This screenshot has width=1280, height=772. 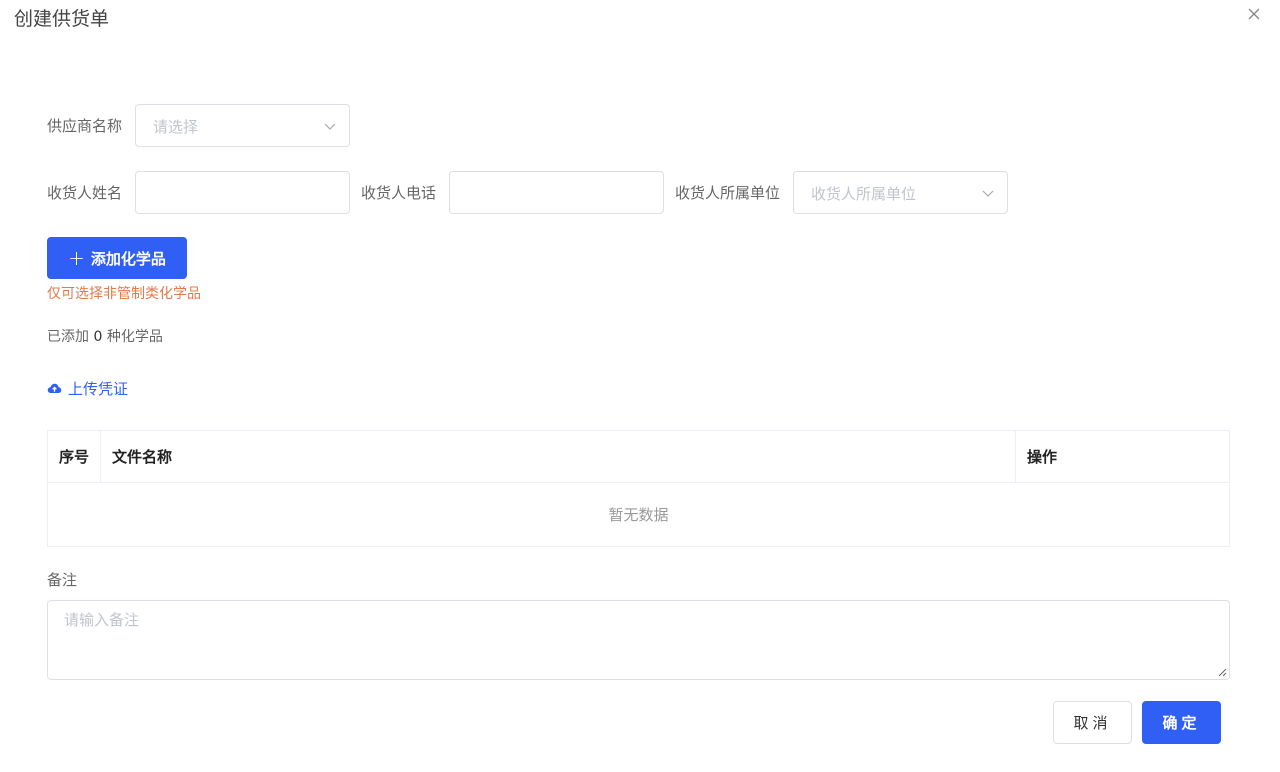 What do you see at coordinates (85, 193) in the screenshot?
I see `receiver-name-label: 收货人姓名` at bounding box center [85, 193].